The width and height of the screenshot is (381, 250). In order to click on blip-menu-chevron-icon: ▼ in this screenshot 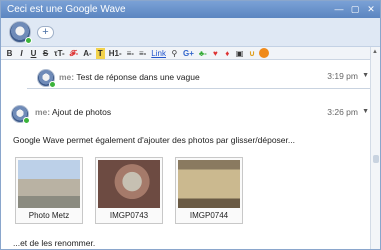, I will do `click(365, 111)`.